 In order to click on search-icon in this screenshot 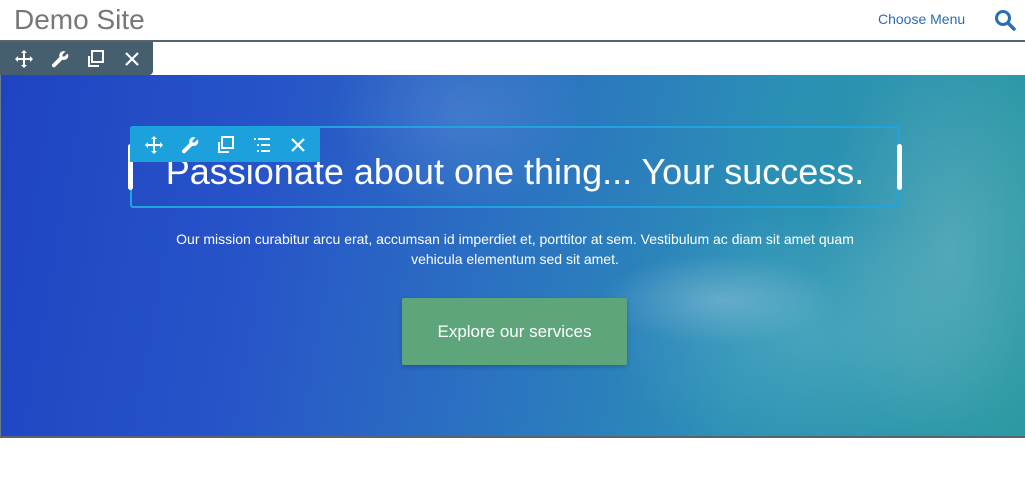, I will do `click(1005, 20)`.